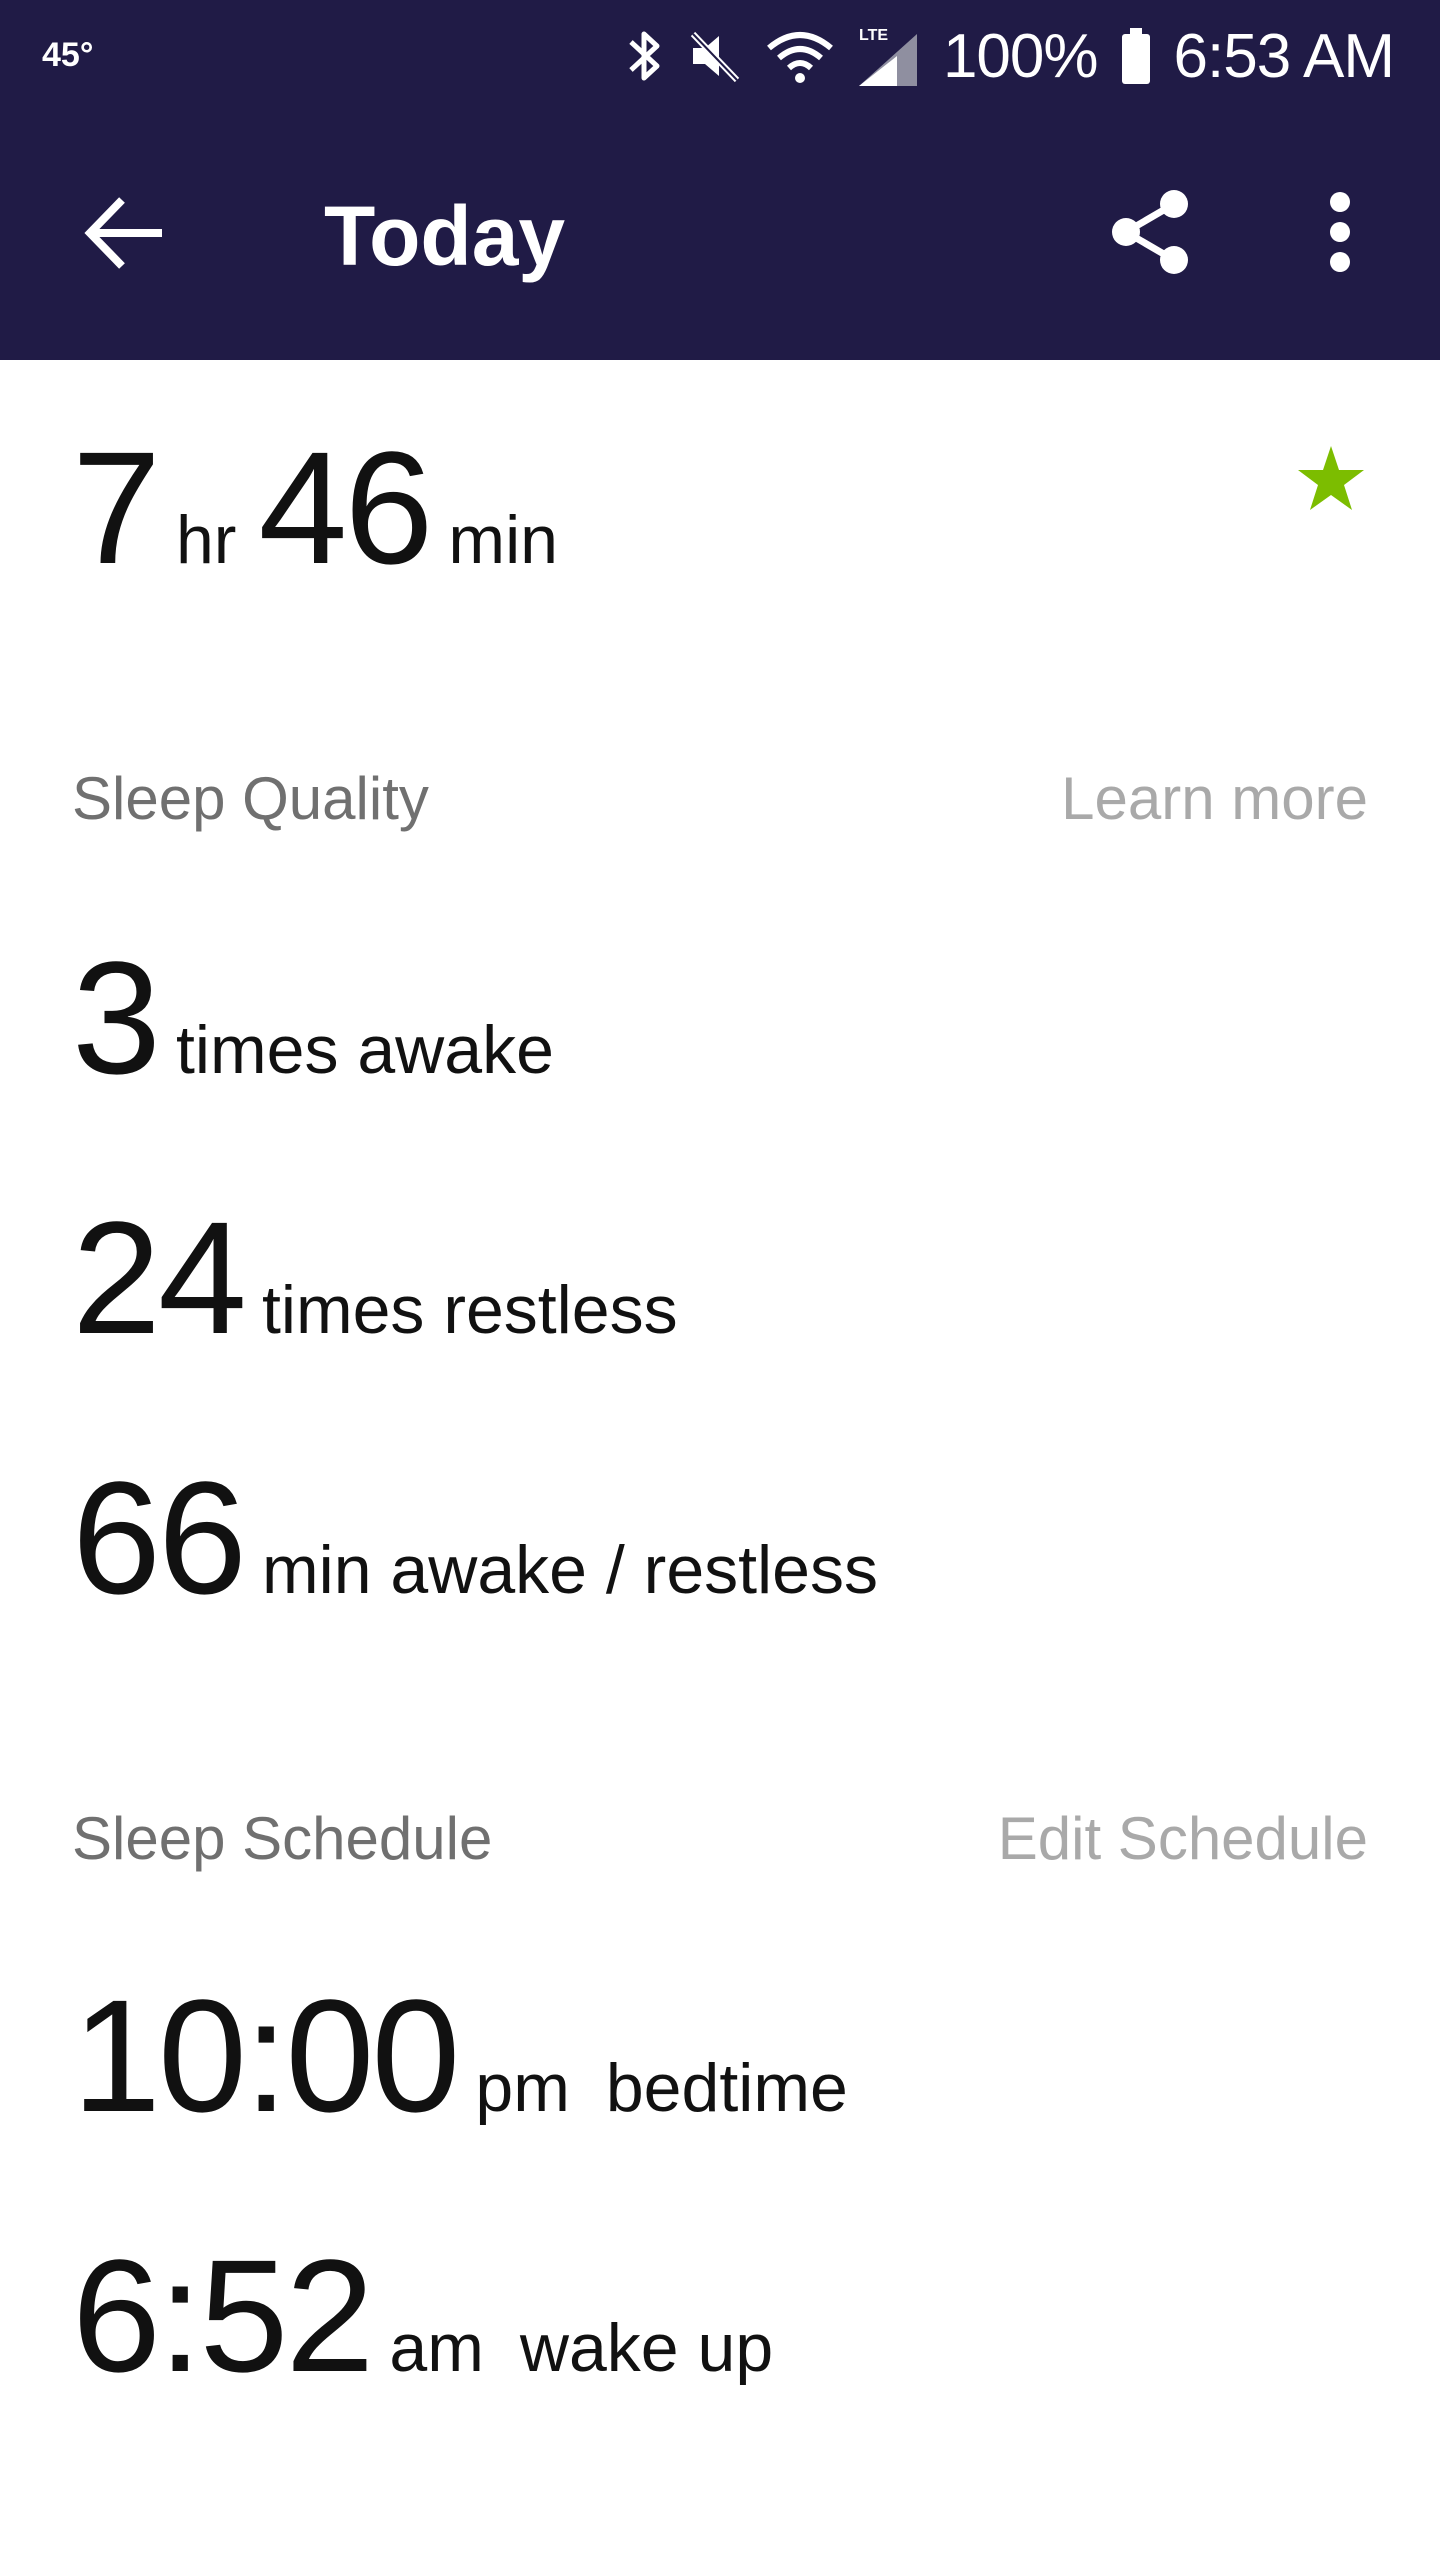 The image size is (1440, 2560). Describe the element at coordinates (1150, 237) in the screenshot. I see `share-icon` at that location.